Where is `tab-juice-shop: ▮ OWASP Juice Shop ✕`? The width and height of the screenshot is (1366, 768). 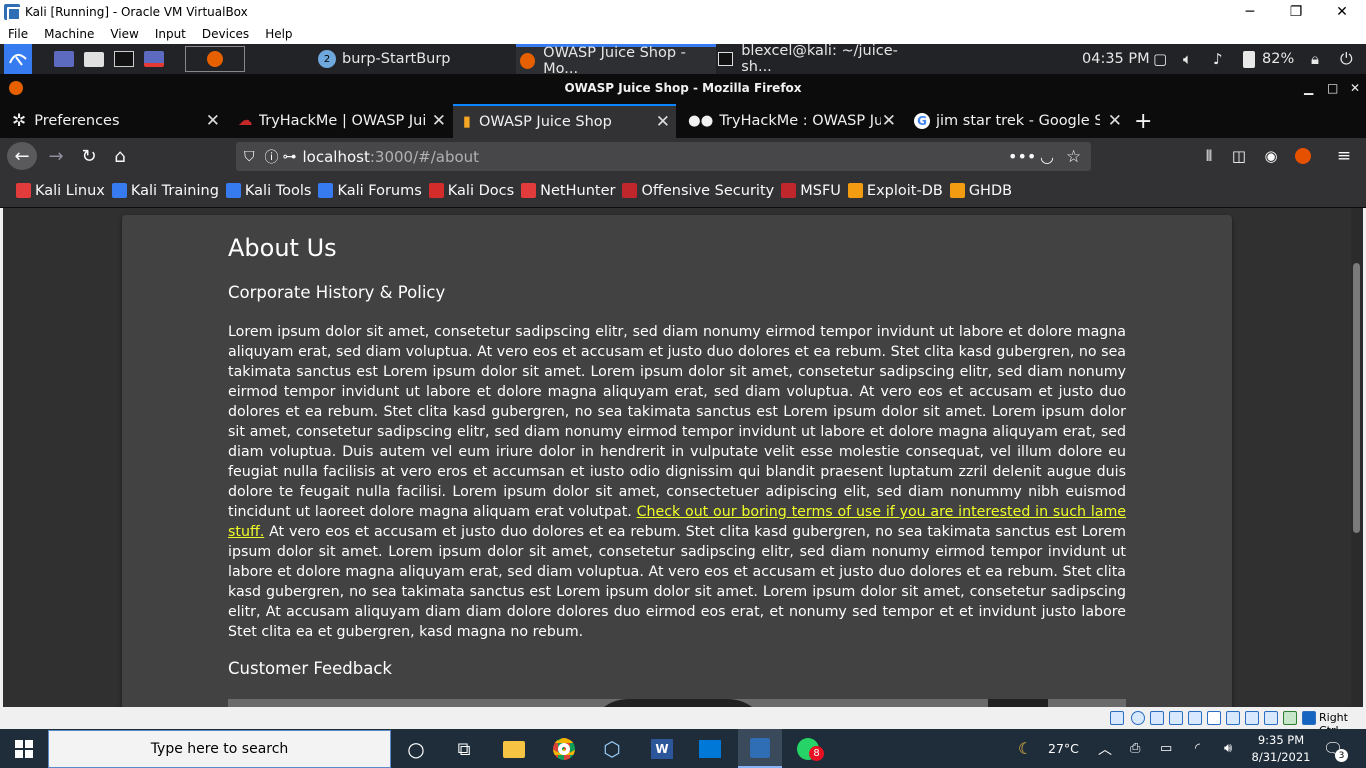
tab-juice-shop: ▮ OWASP Juice Shop ✕ is located at coordinates (564, 121).